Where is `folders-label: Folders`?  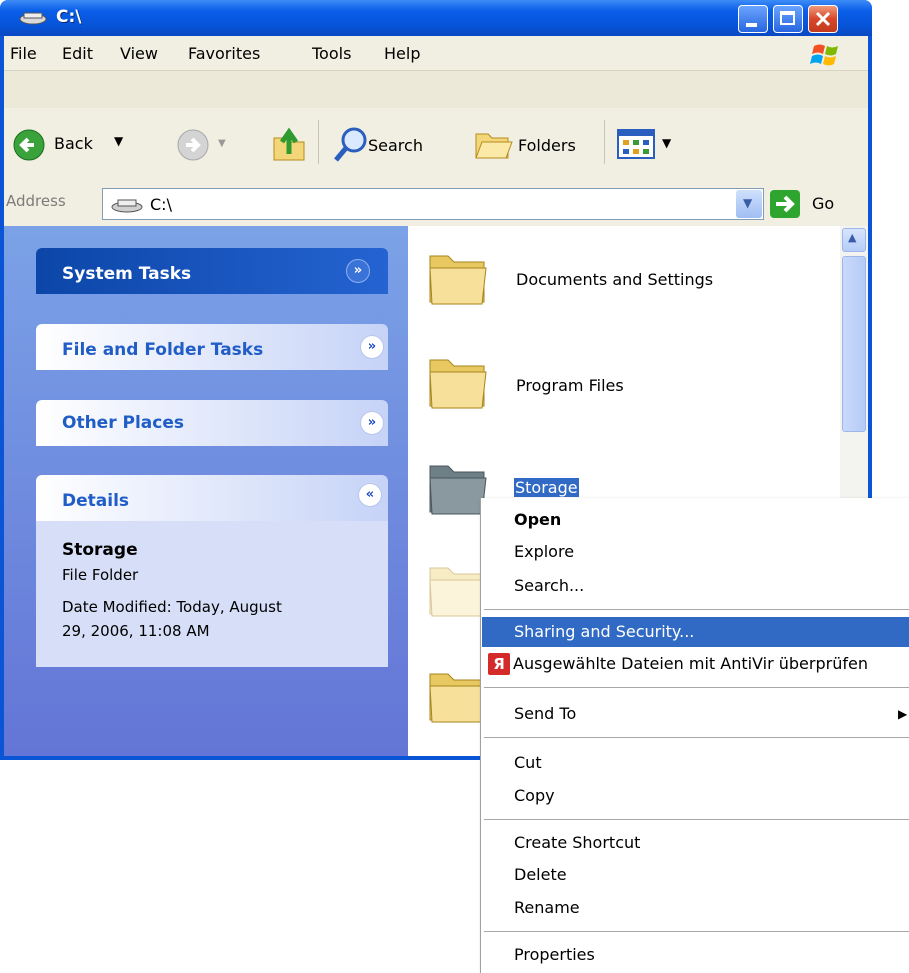 folders-label: Folders is located at coordinates (547, 145).